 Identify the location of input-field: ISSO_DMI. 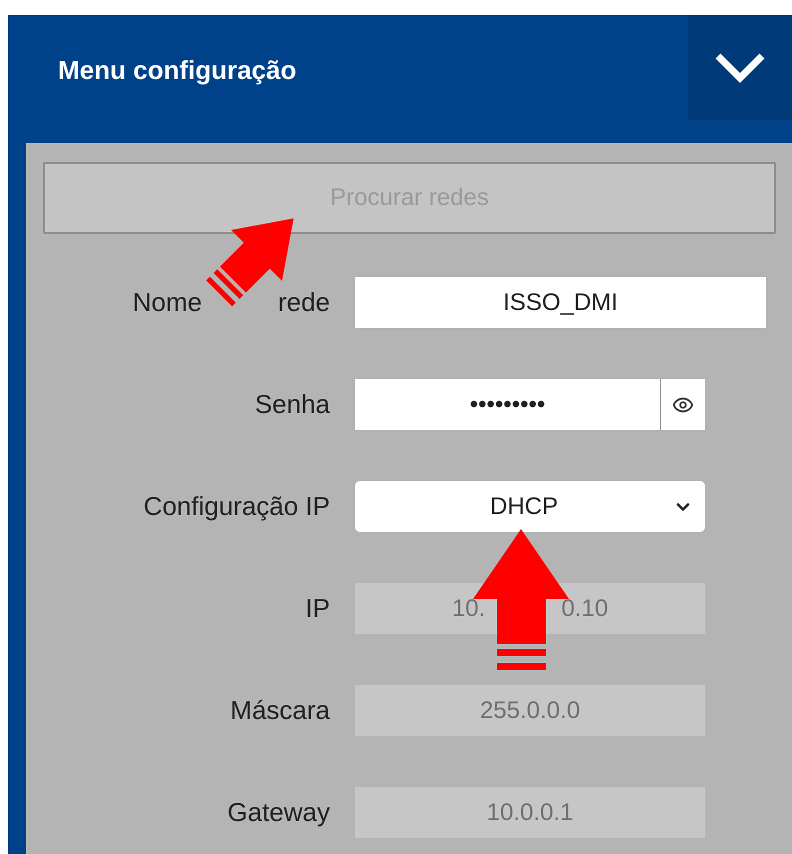
(560, 302).